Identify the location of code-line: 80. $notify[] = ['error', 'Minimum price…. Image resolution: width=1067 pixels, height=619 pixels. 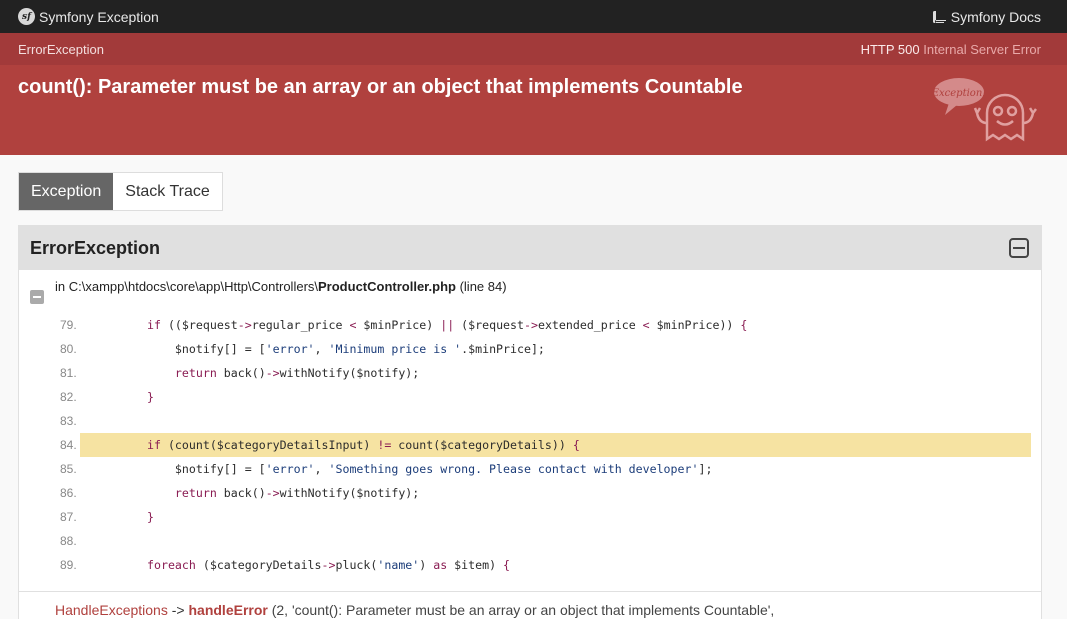
(530, 349).